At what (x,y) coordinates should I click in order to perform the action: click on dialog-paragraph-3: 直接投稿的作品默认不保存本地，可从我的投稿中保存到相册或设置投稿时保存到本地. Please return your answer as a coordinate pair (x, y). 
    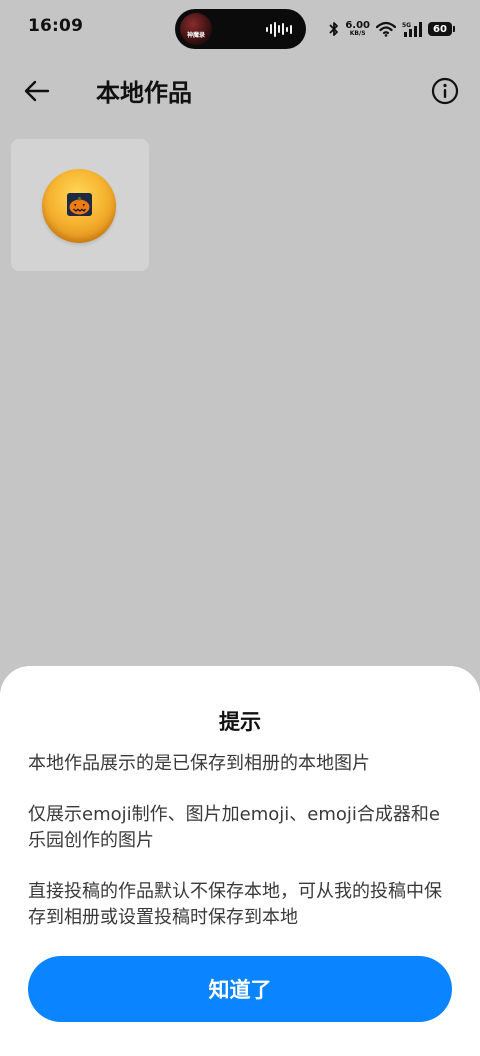
    Looking at the image, I should click on (235, 904).